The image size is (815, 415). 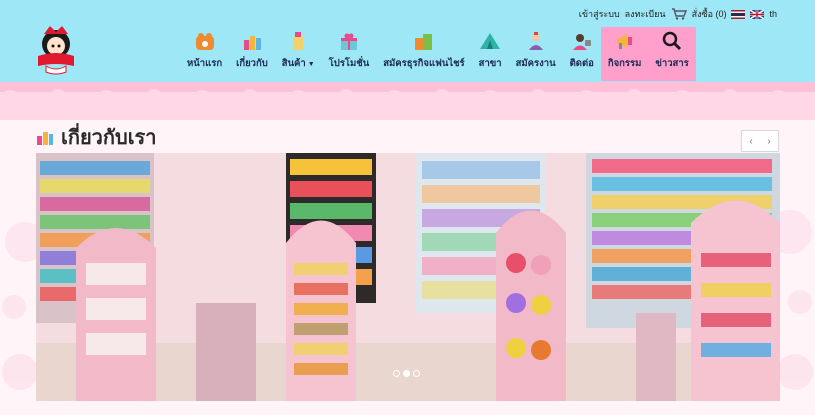 What do you see at coordinates (581, 63) in the screenshot?
I see `nav-contact-label: ติดต่อ` at bounding box center [581, 63].